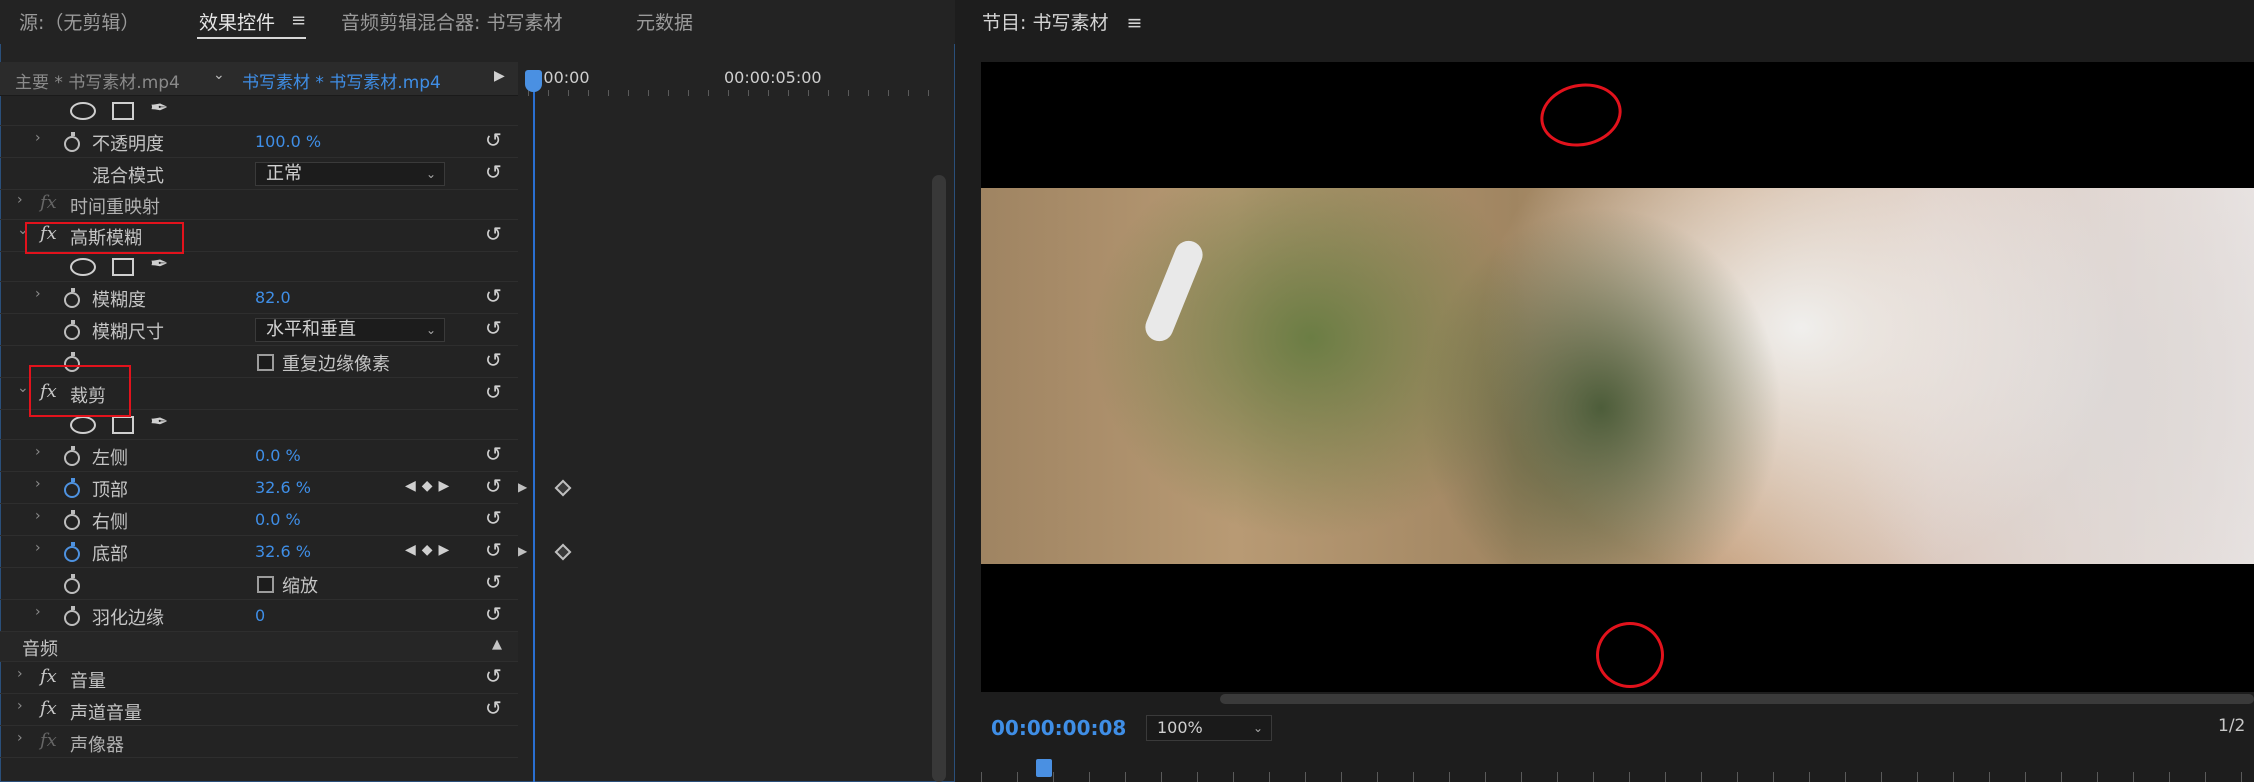  I want to click on repeat-edge-checkbox, so click(265, 362).